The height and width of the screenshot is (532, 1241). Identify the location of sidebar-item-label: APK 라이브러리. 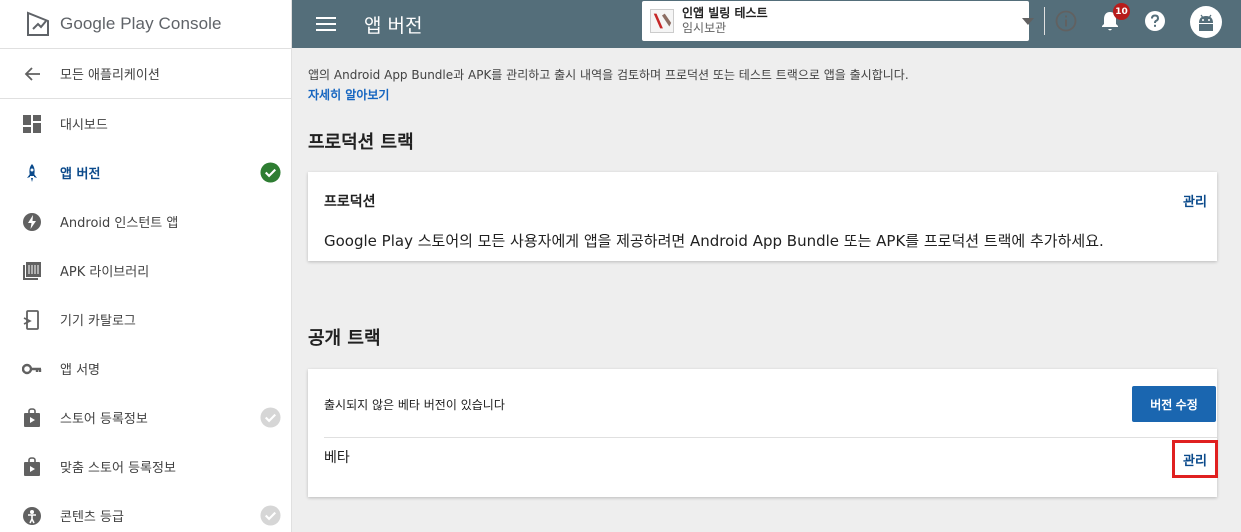
(105, 272).